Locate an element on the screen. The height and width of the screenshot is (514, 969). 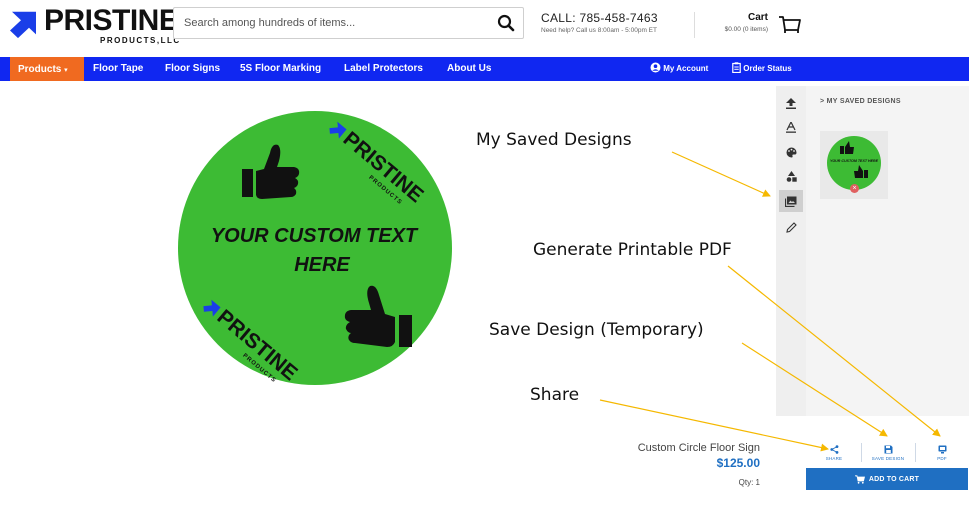
saved-panel-title: > MY SAVED DESIGNS is located at coordinates (860, 101).